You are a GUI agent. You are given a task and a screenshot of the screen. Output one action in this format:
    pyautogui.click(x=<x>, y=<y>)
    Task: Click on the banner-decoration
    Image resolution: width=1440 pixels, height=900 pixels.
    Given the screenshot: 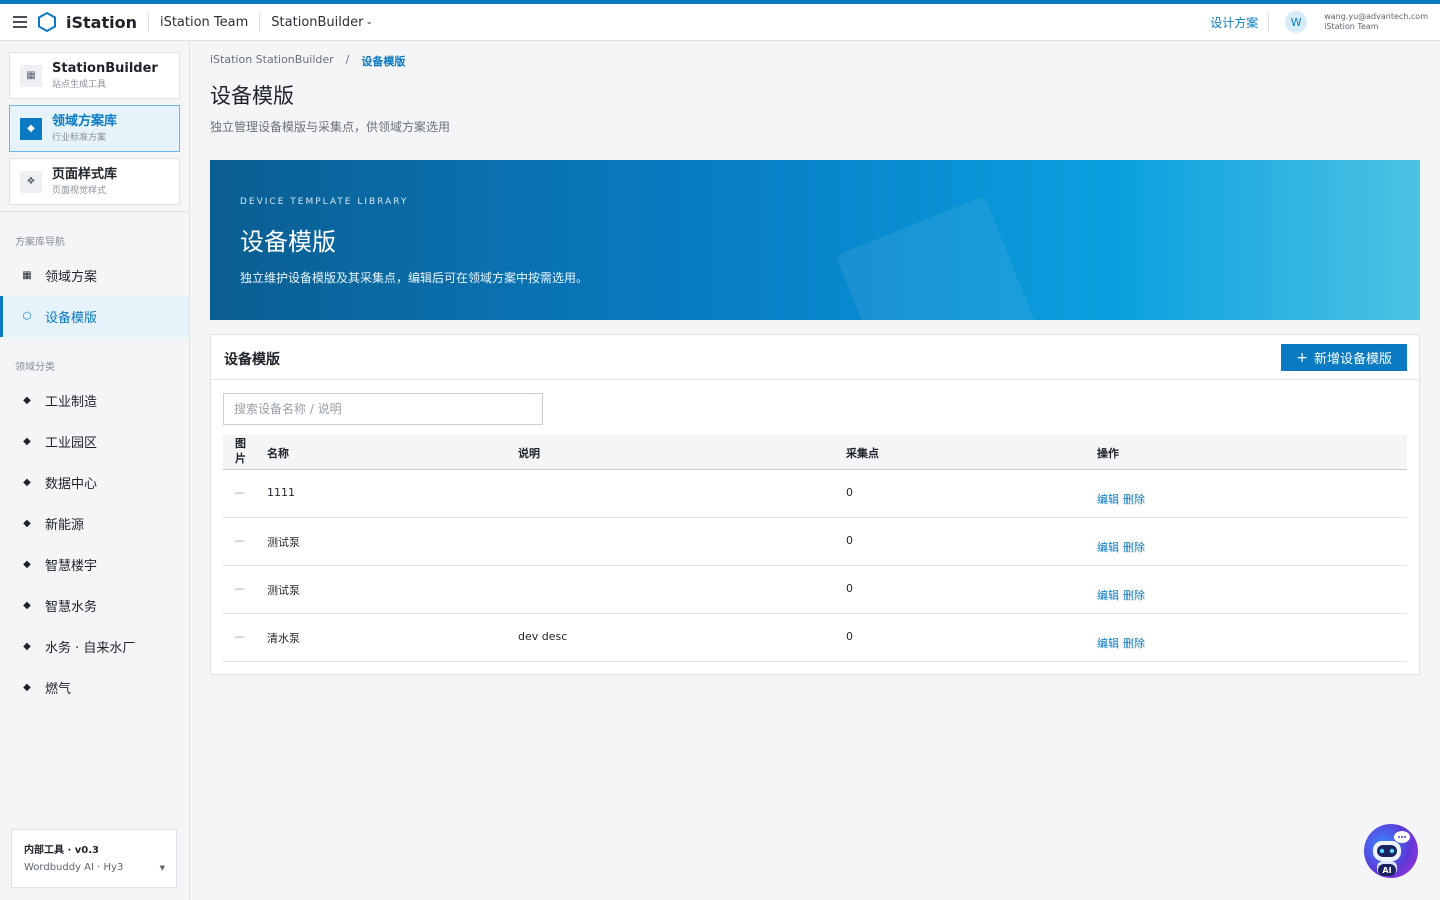 What is the action you would take?
    pyautogui.click(x=940, y=257)
    